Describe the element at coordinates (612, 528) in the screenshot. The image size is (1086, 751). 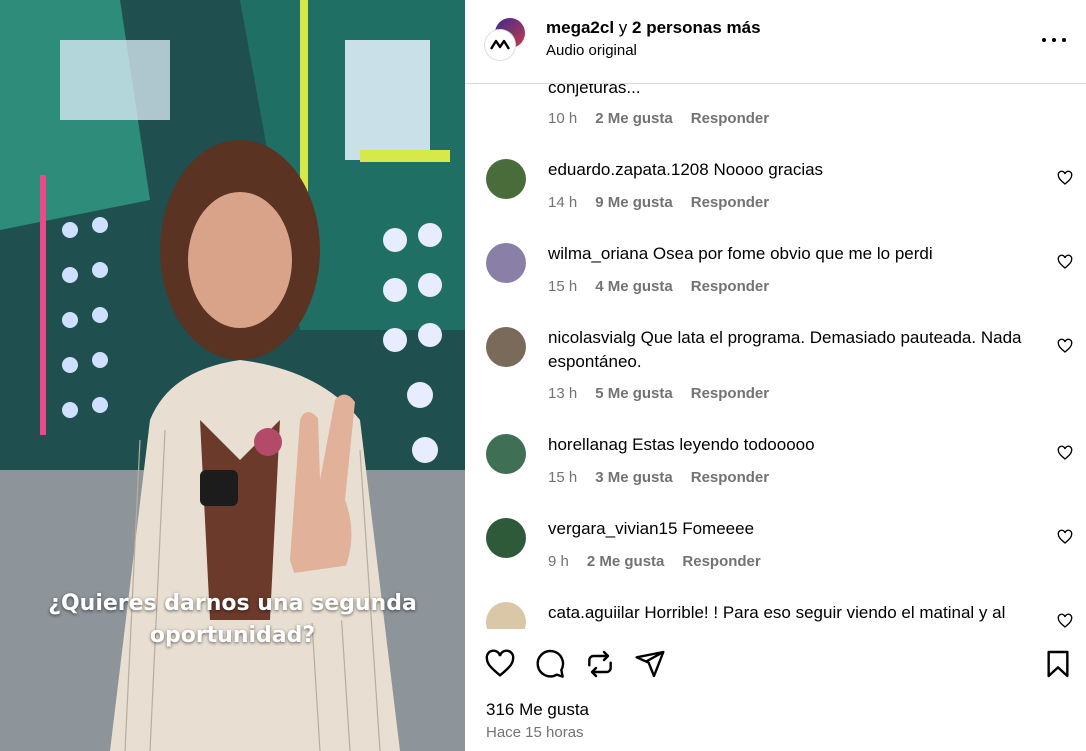
I see `comment-username: vergara_vivian15` at that location.